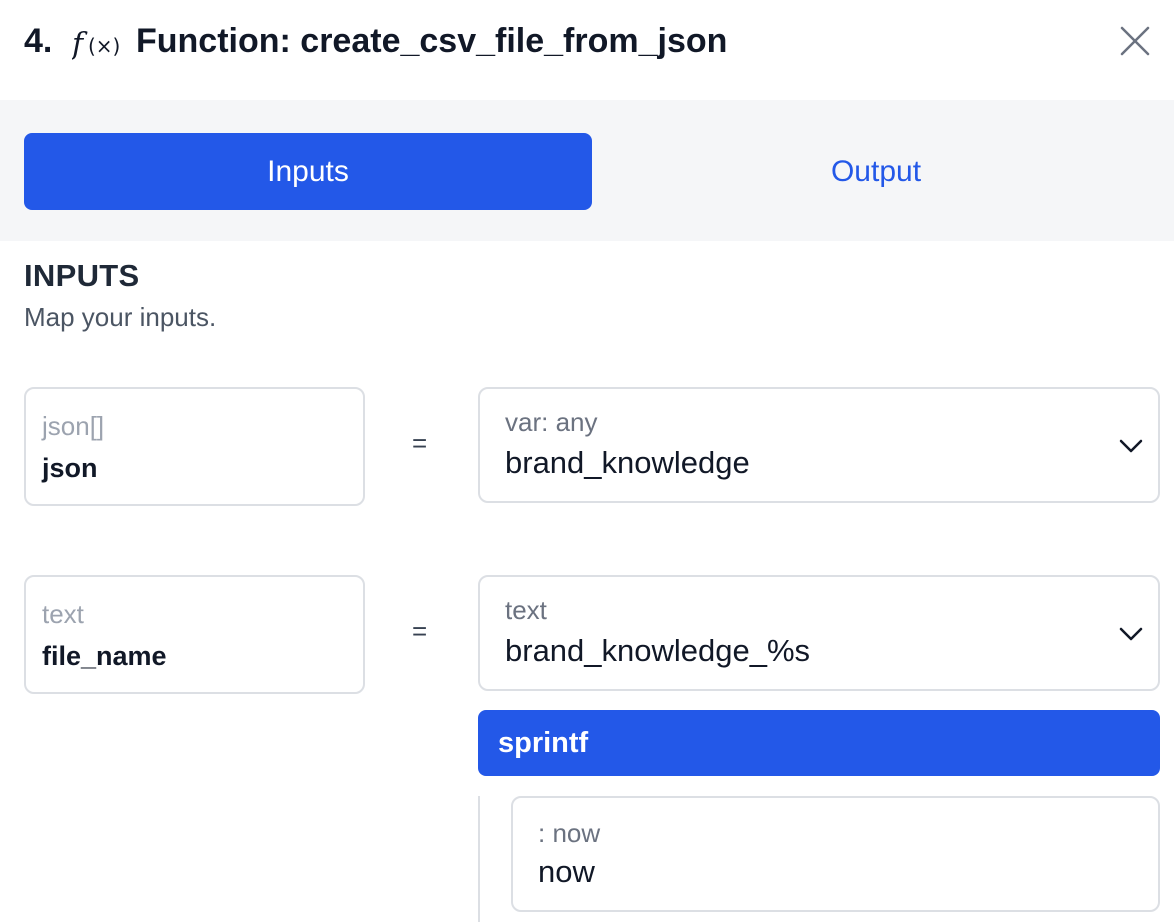 Image resolution: width=1174 pixels, height=922 pixels. What do you see at coordinates (627, 462) in the screenshot?
I see `value-text: brand_knowledge` at bounding box center [627, 462].